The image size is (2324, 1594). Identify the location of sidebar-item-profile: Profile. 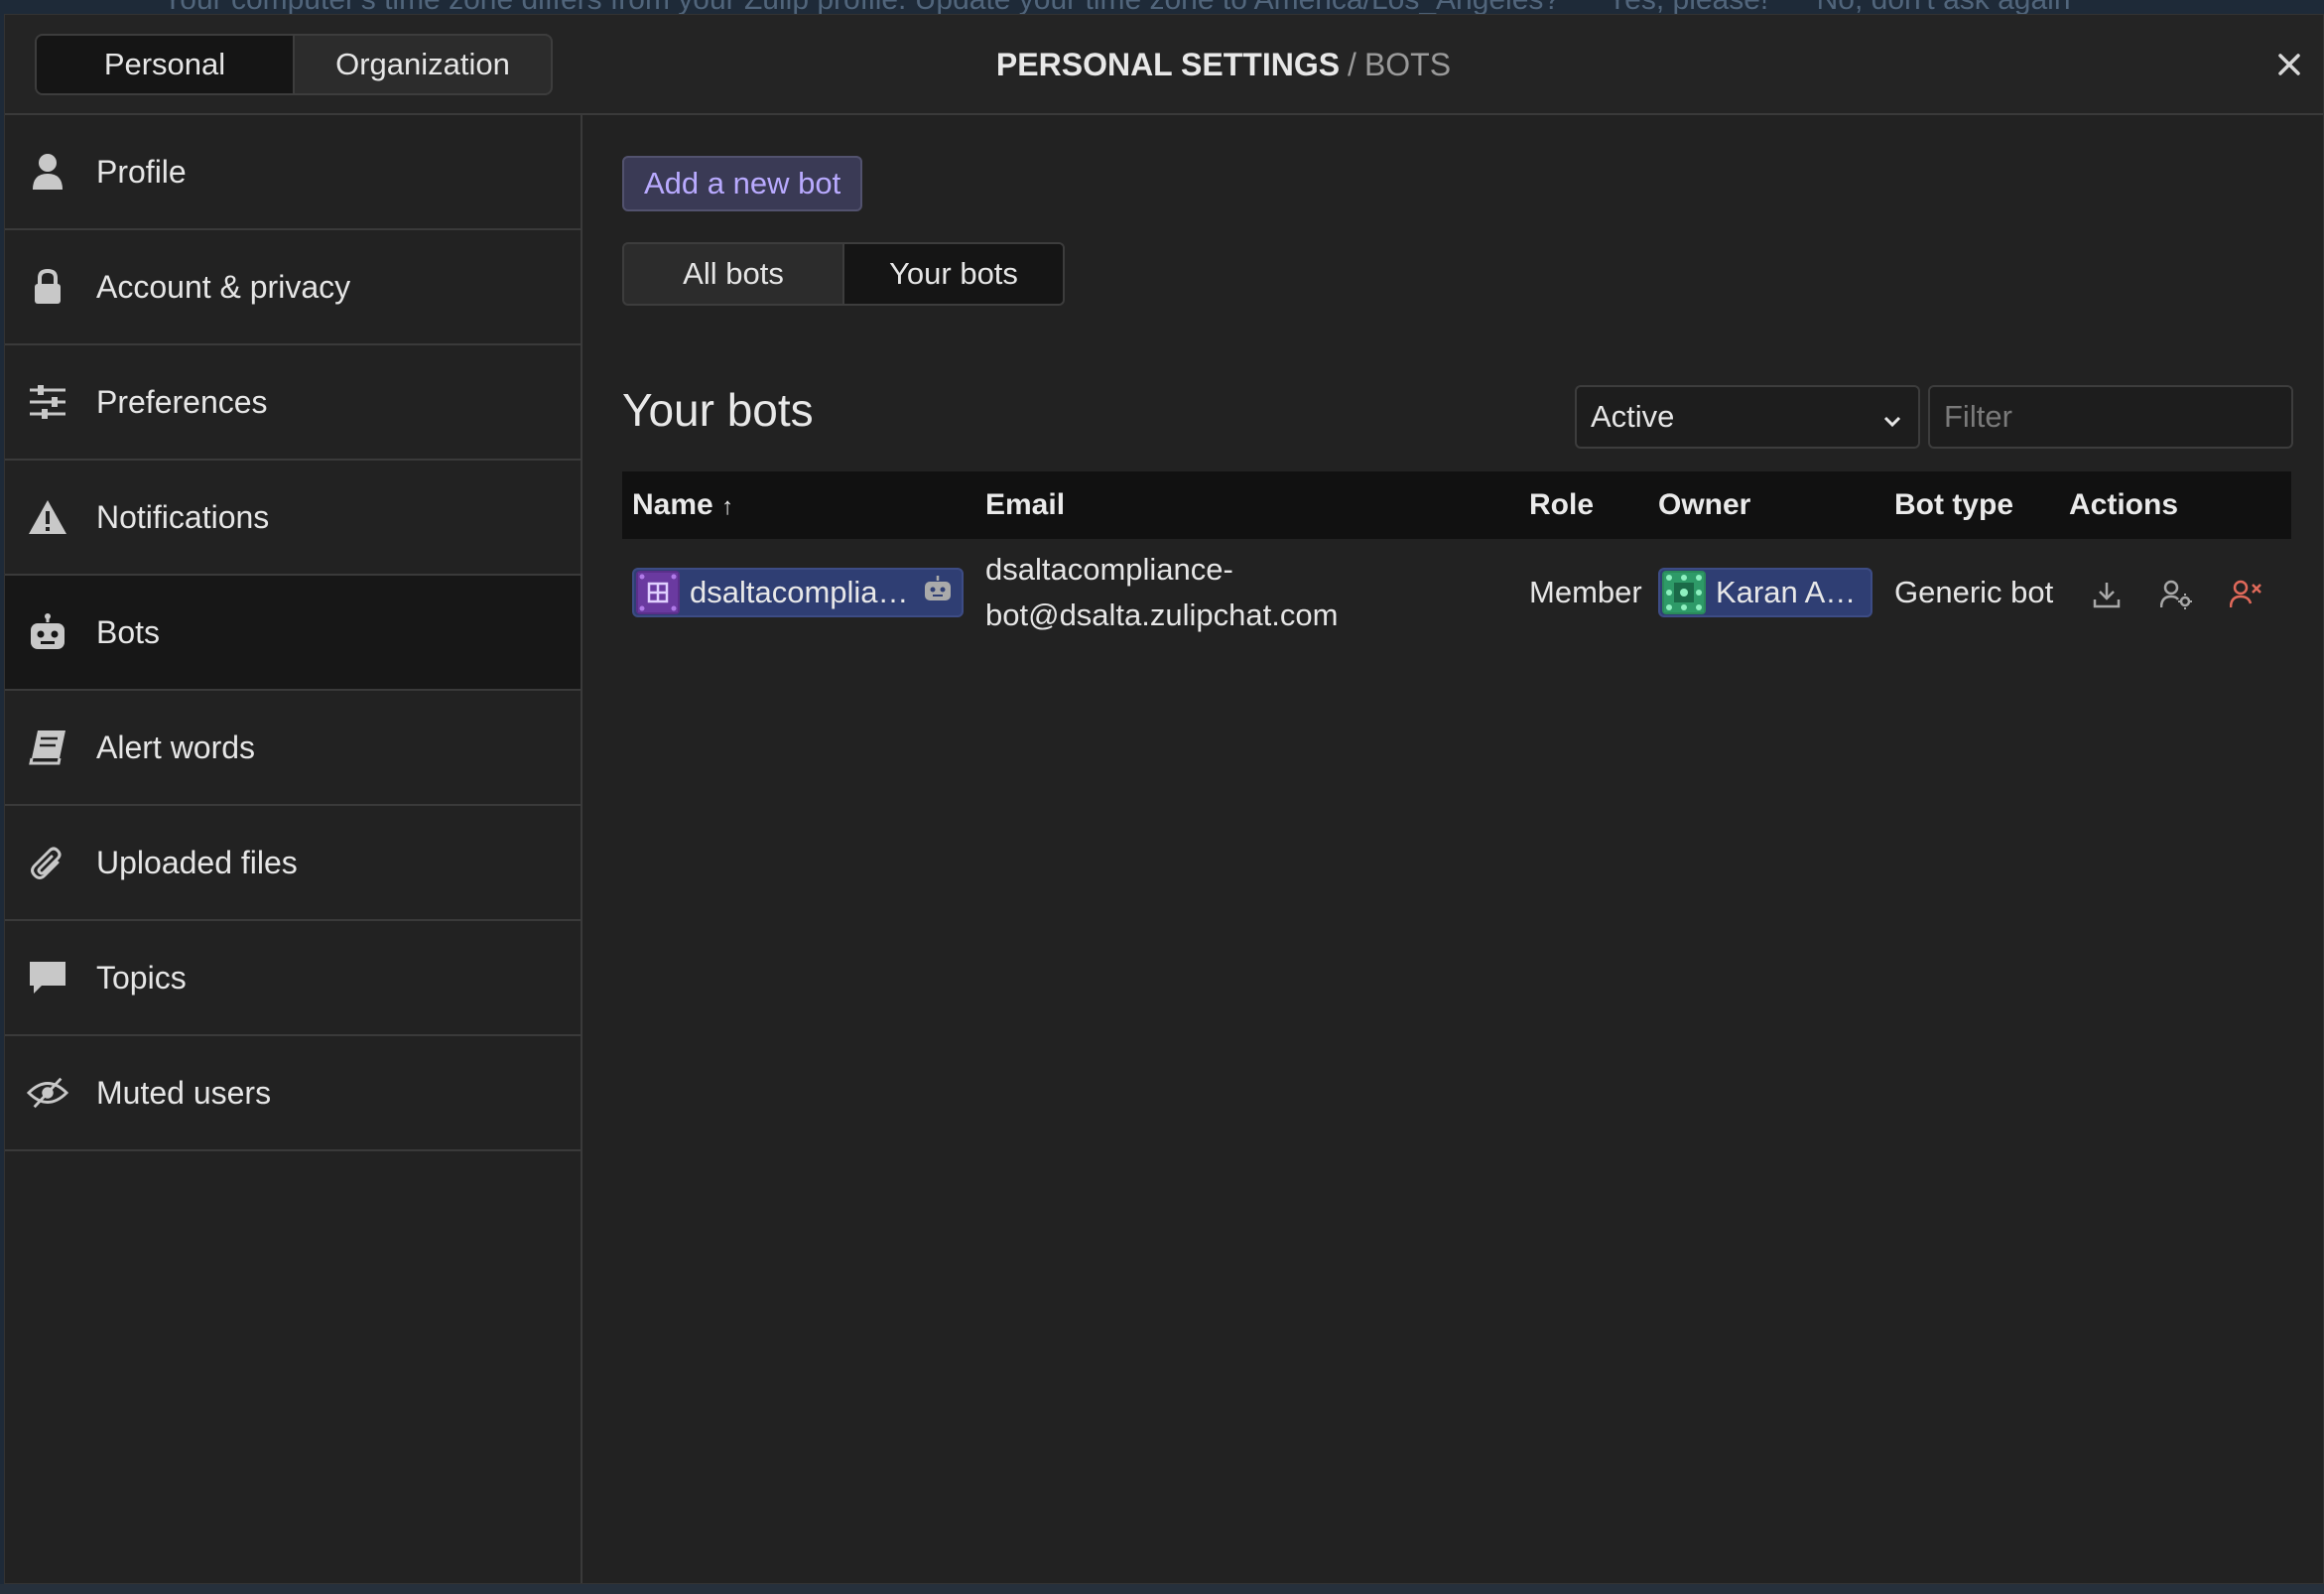
(293, 172).